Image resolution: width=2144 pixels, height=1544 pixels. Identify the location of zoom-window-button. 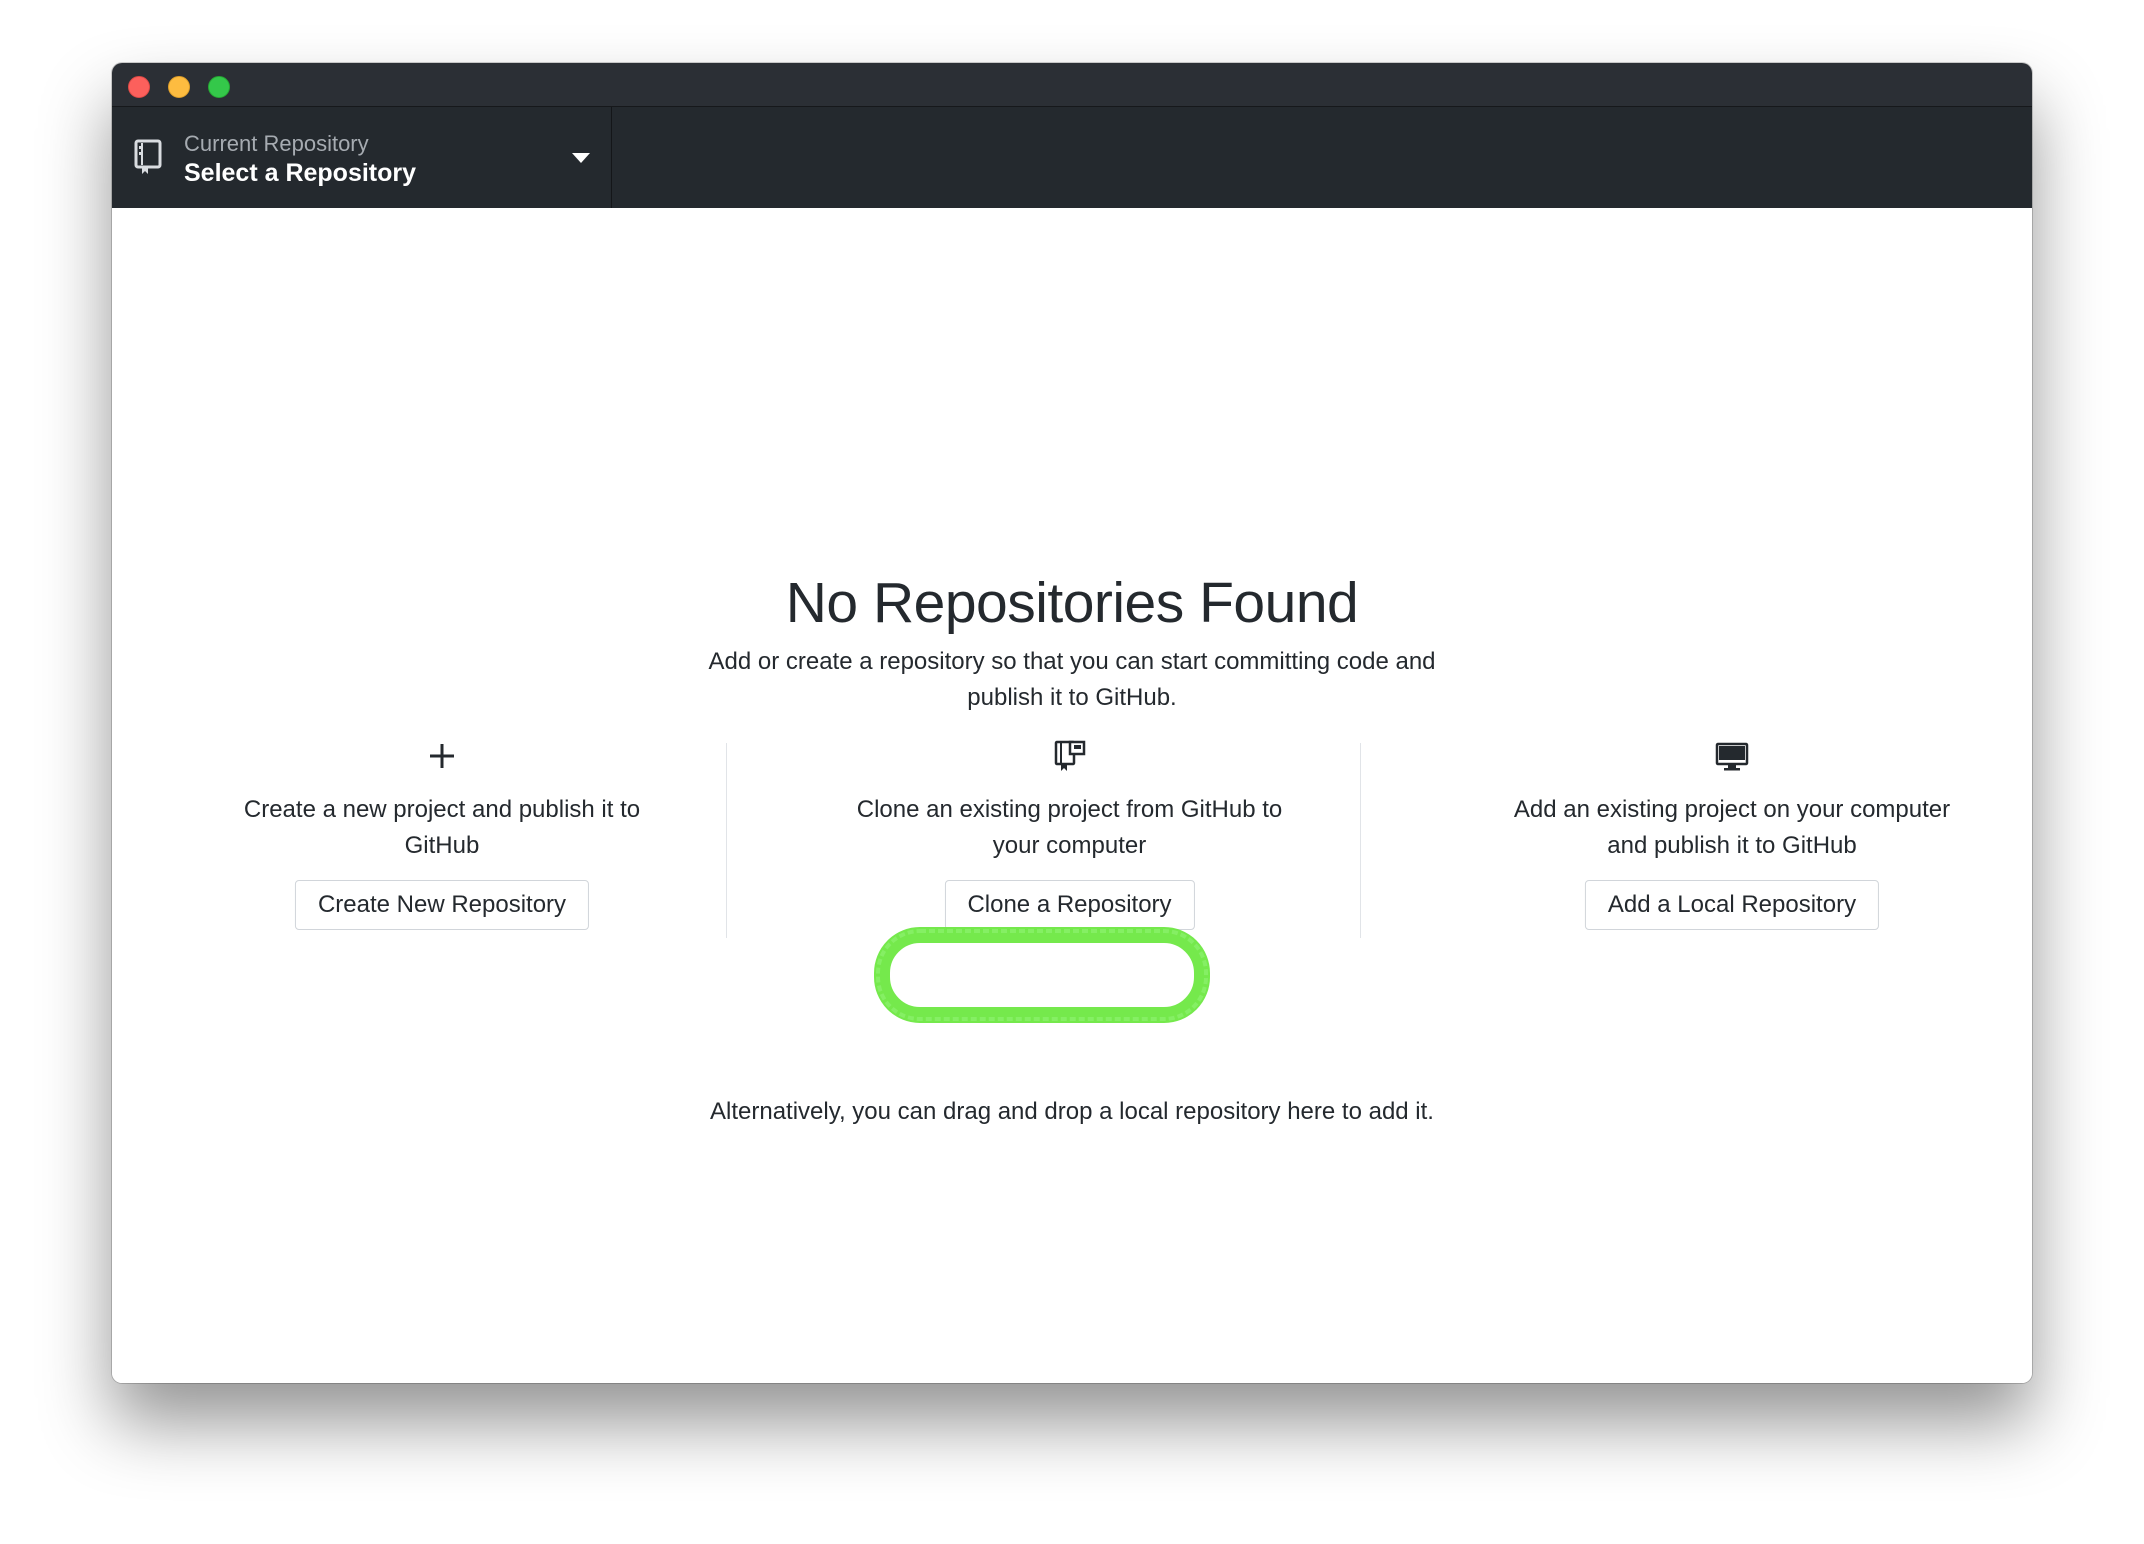
(219, 87).